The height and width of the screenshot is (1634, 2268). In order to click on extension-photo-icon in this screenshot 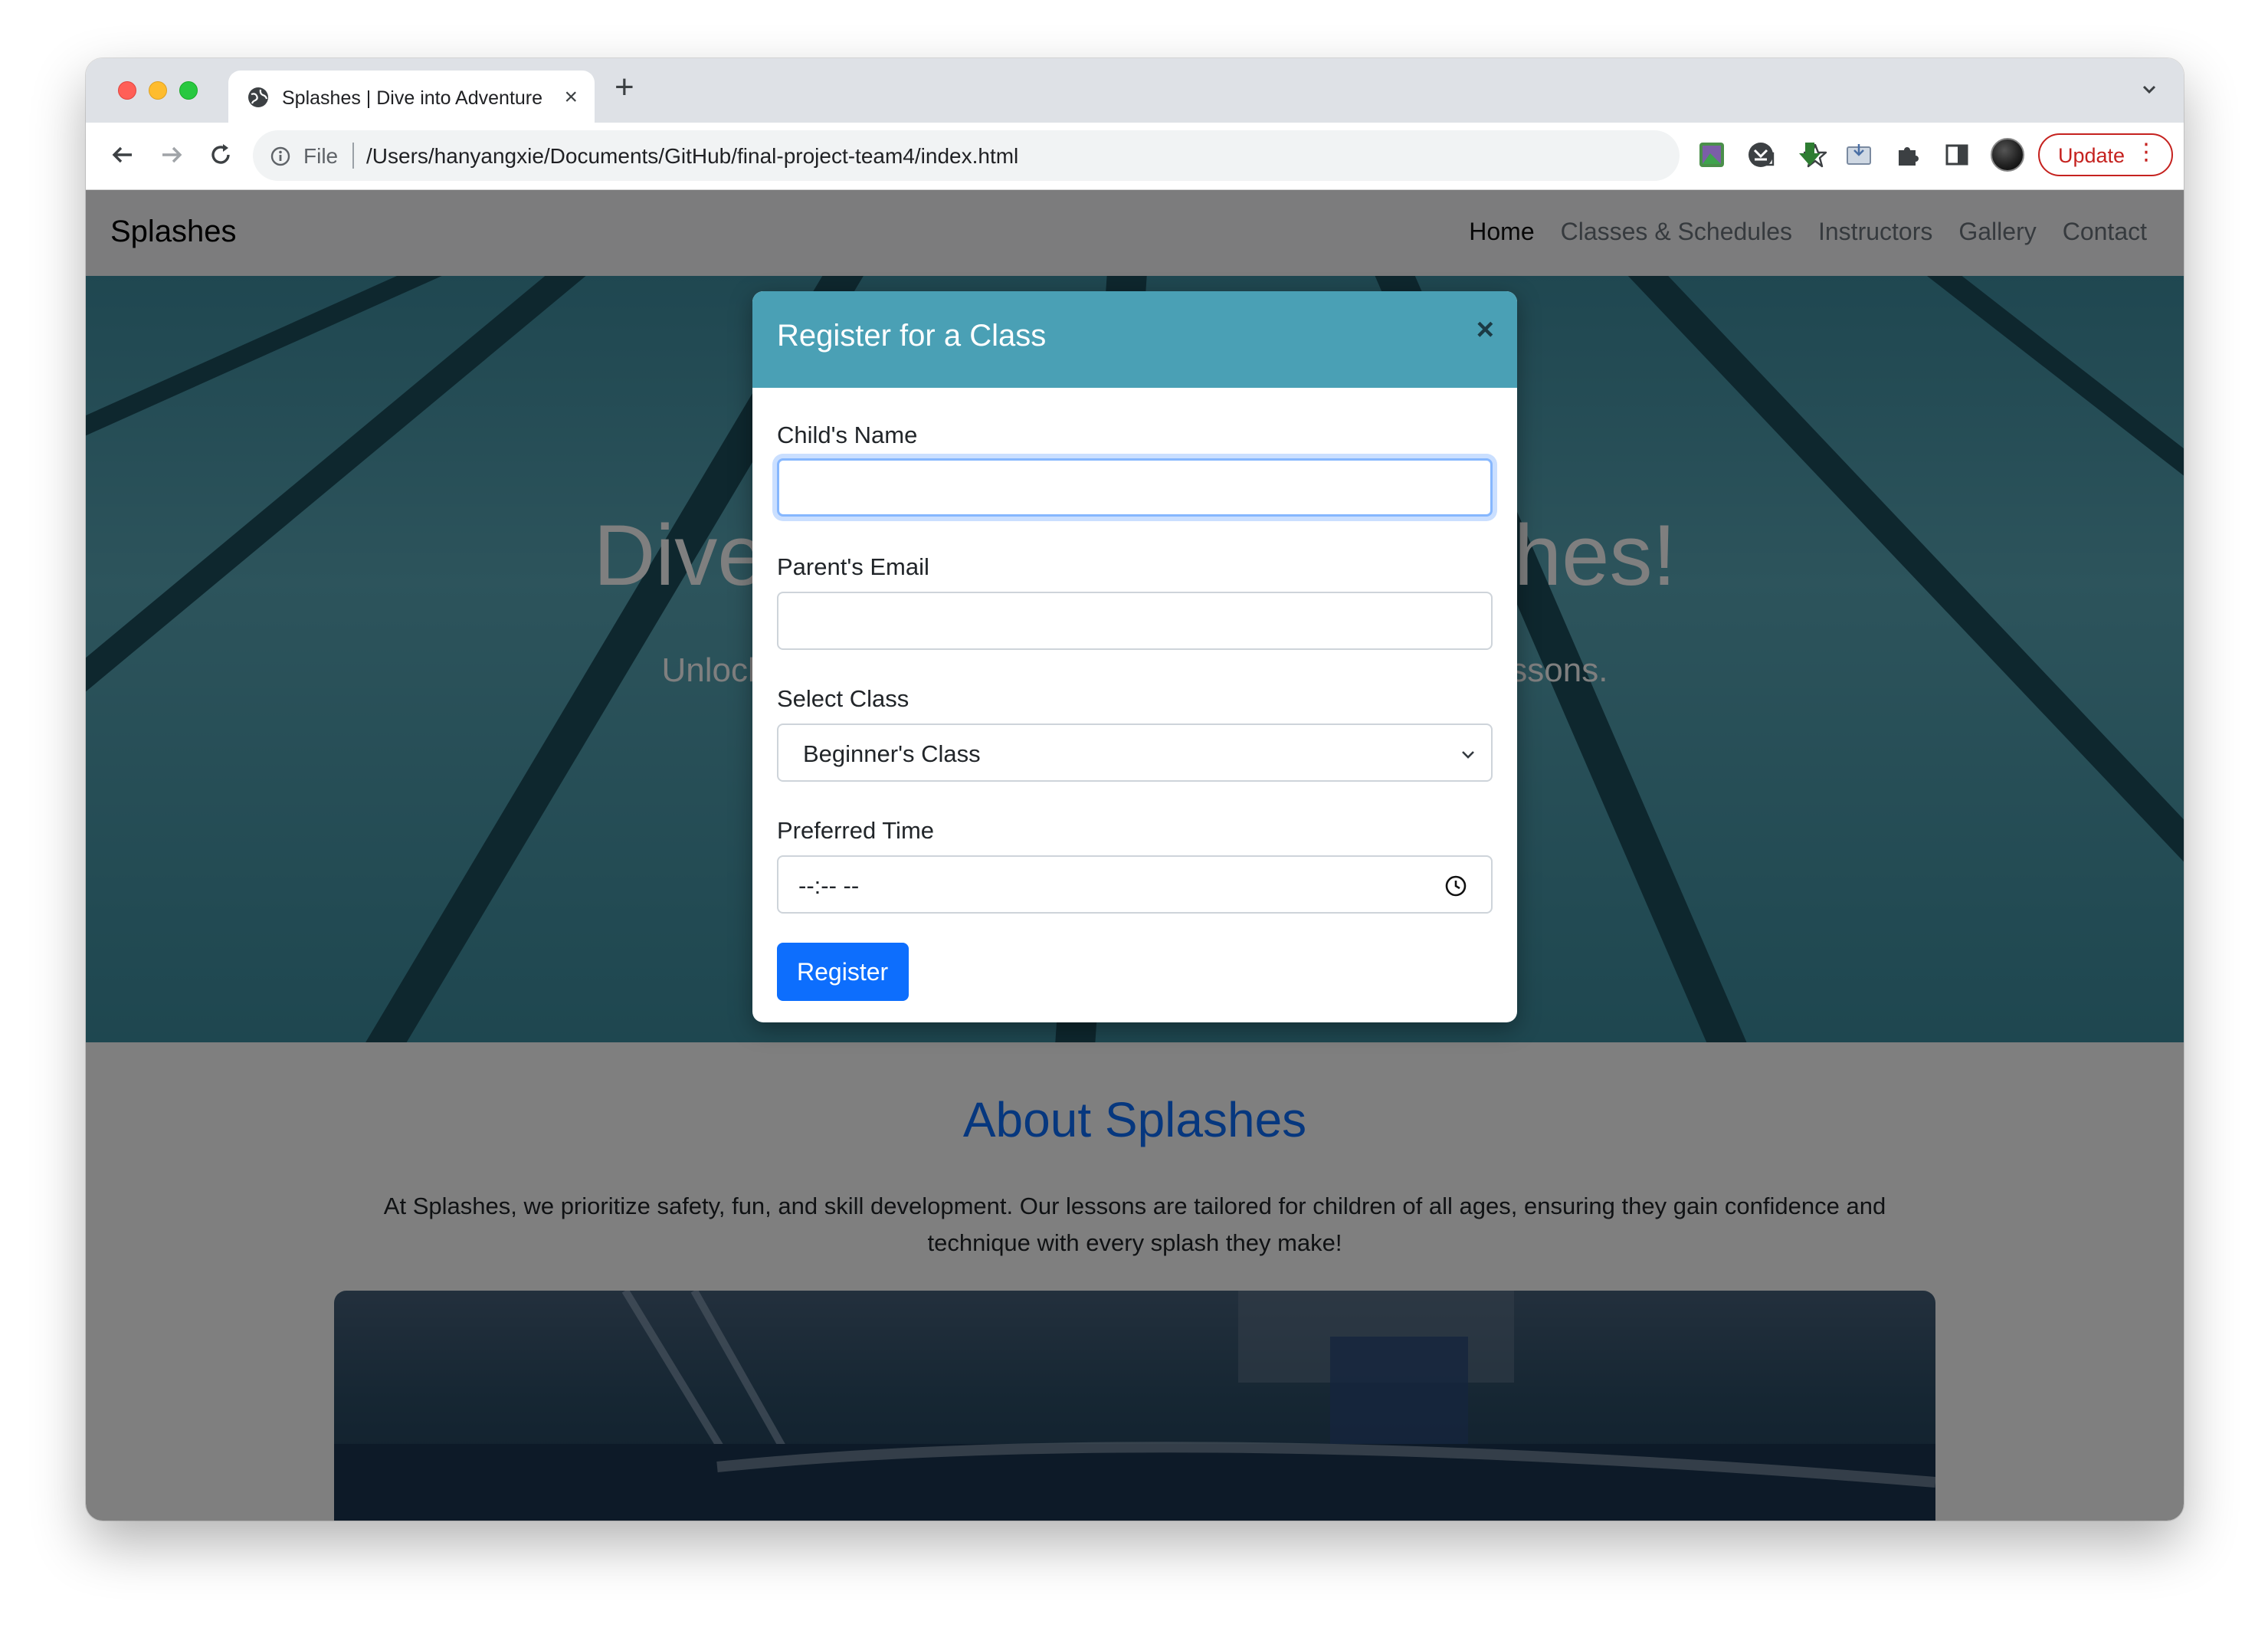, I will do `click(1712, 155)`.